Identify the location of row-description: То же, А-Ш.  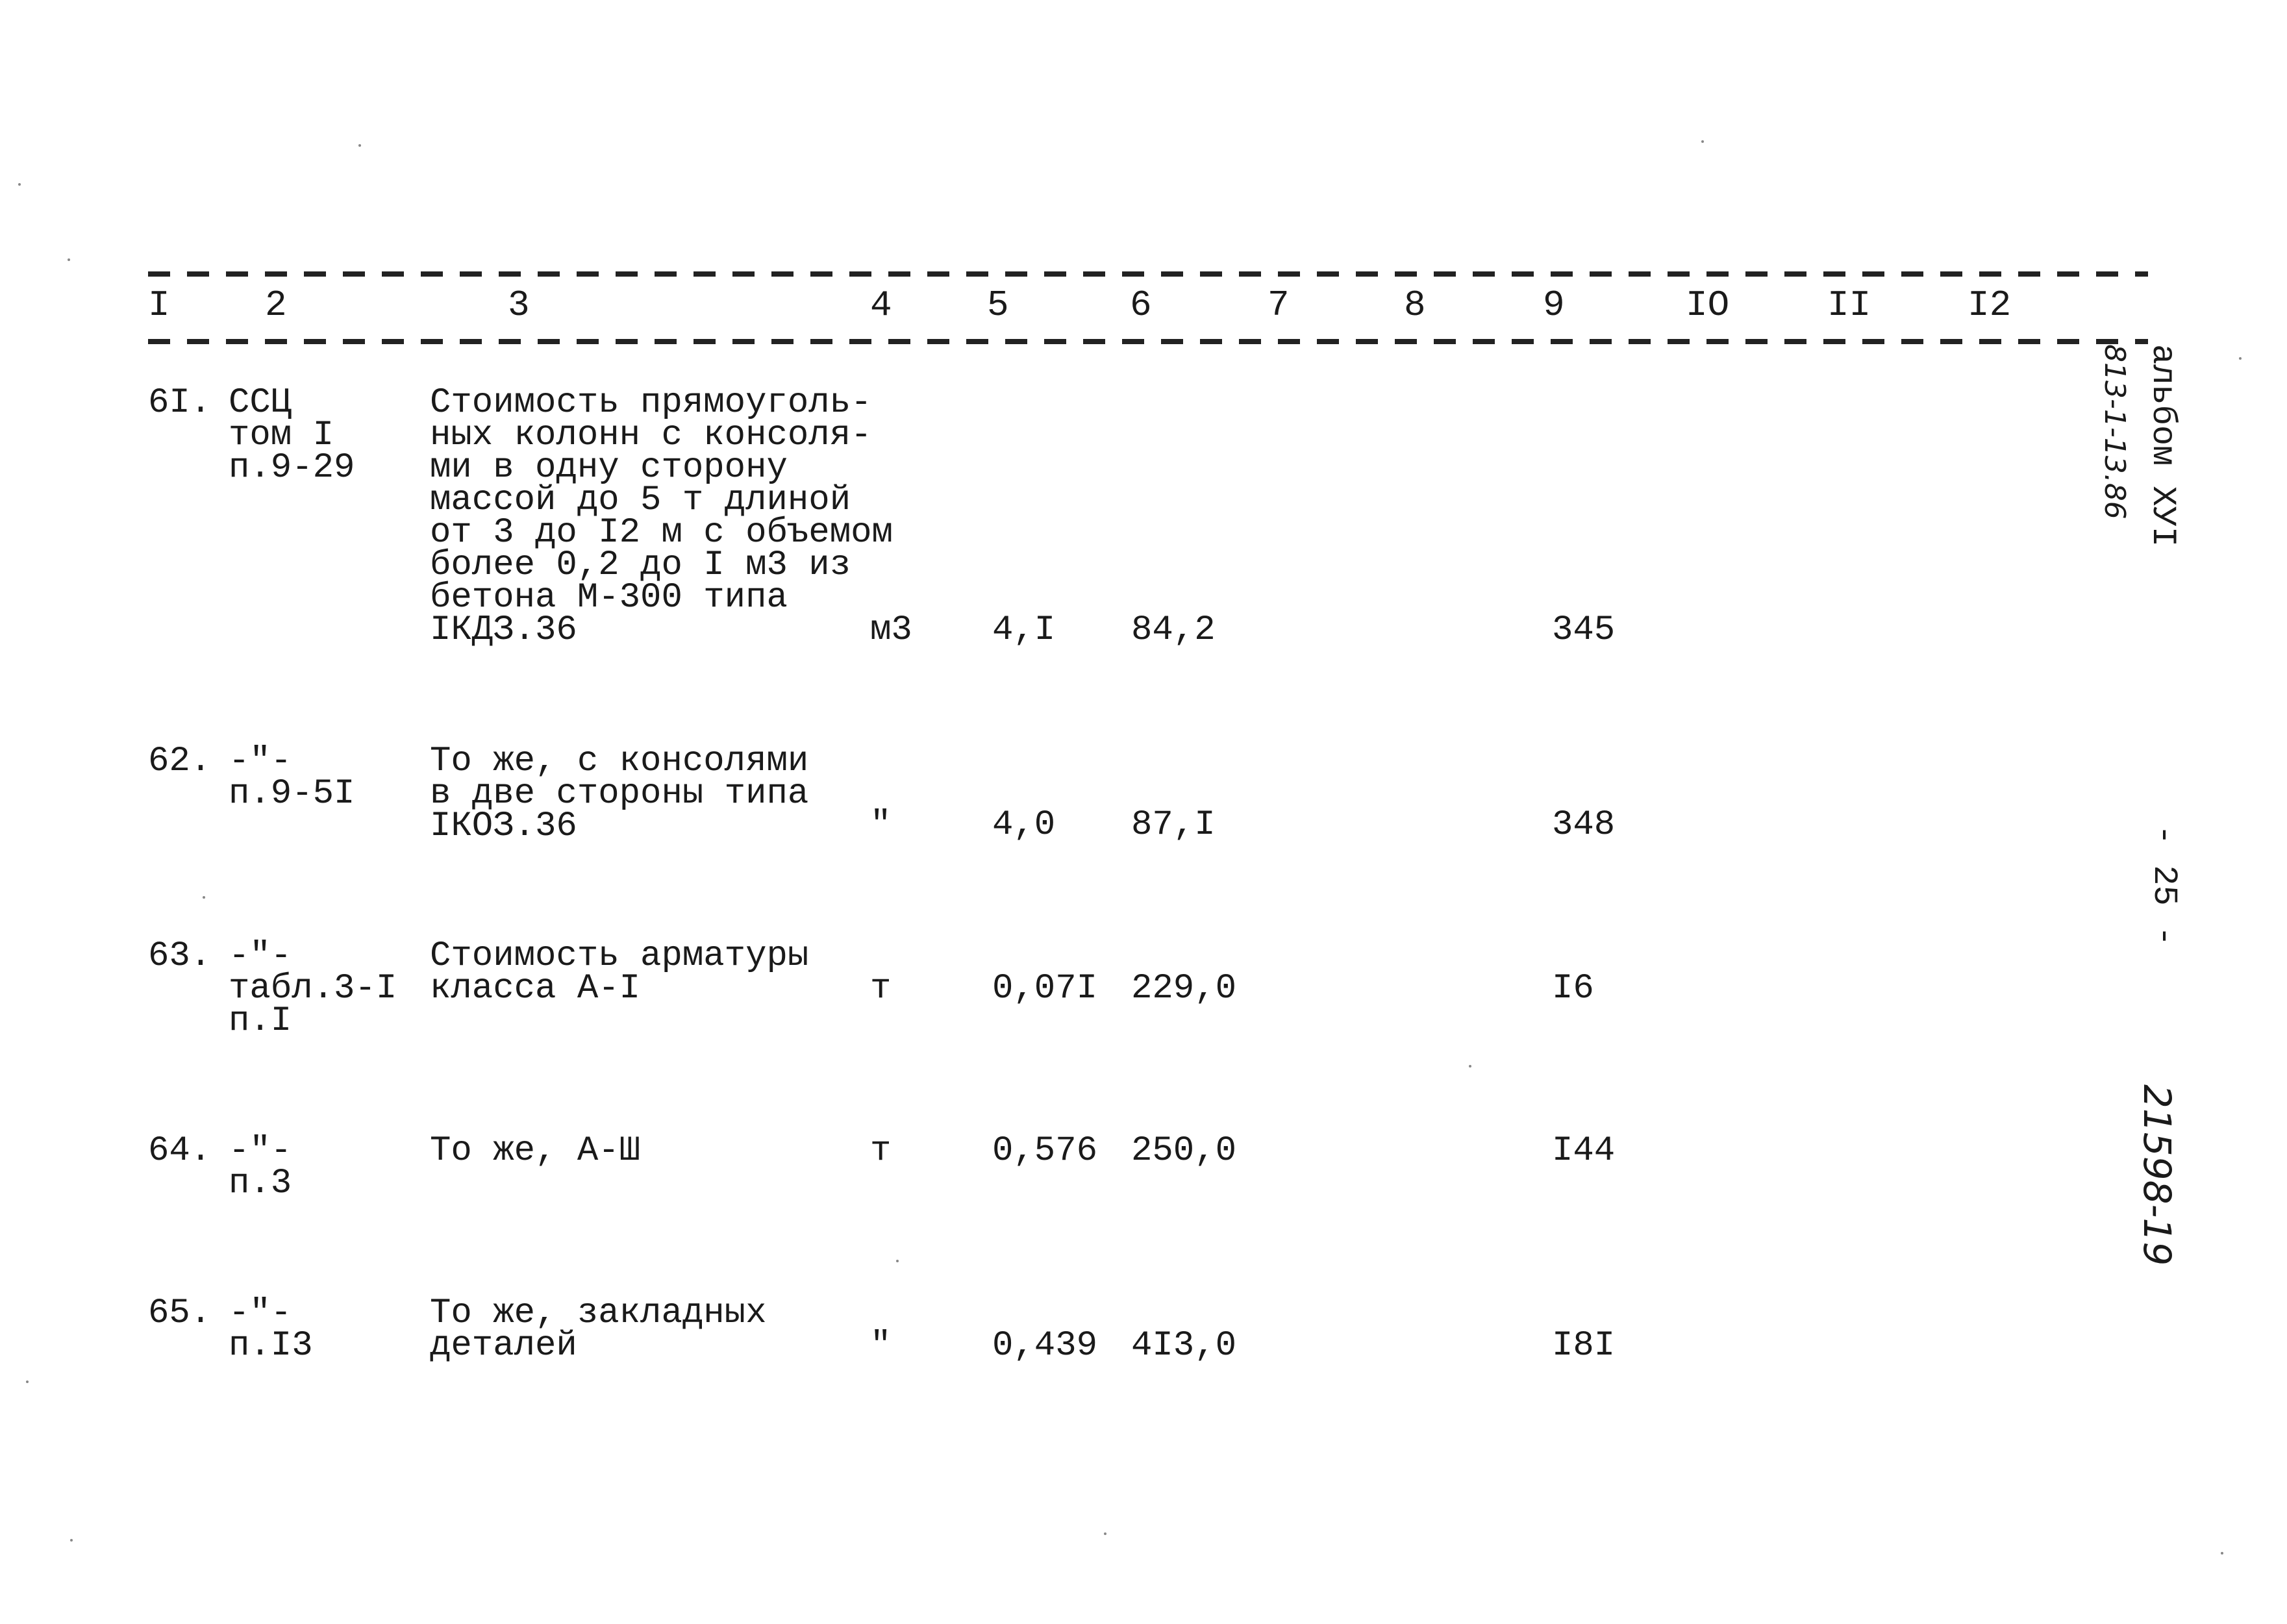
(535, 1151).